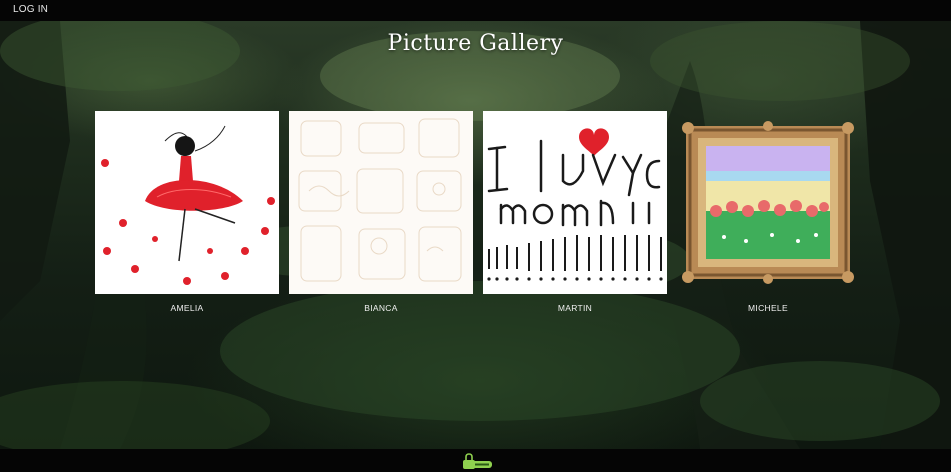 Image resolution: width=951 pixels, height=472 pixels. Describe the element at coordinates (475, 10) in the screenshot. I see `top-bar: LOG IN` at that location.